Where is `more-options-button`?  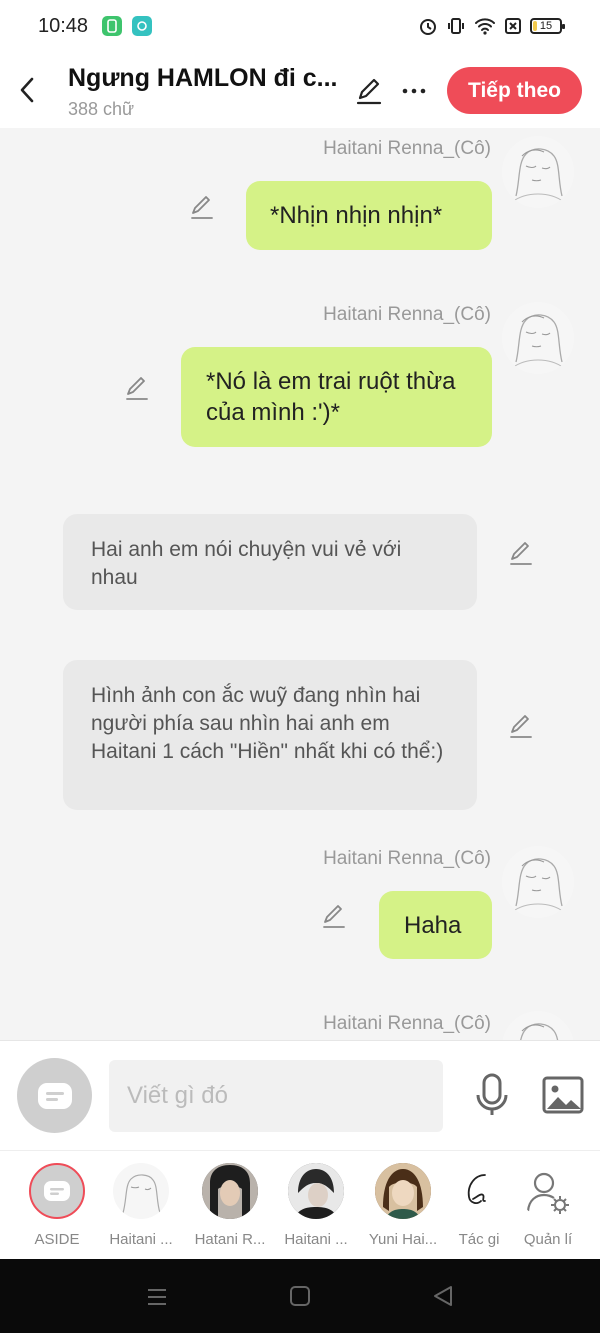
more-options-button is located at coordinates (414, 93).